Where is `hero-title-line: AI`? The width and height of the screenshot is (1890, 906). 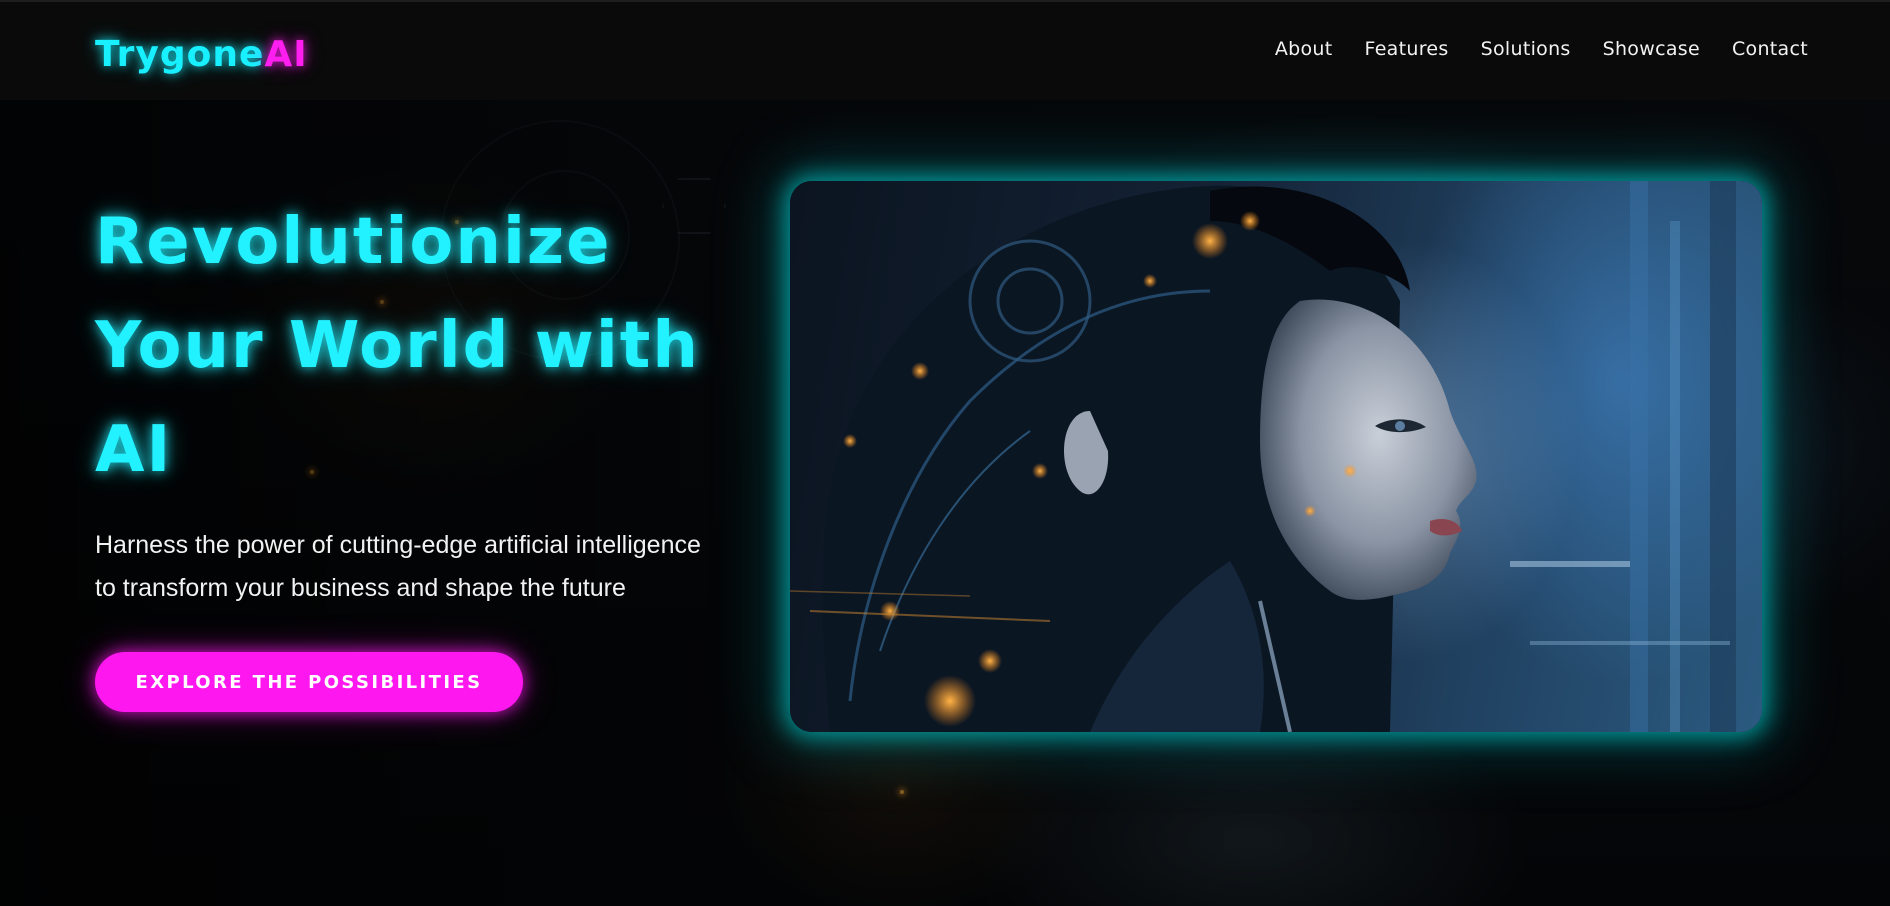
hero-title-line: AI is located at coordinates (134, 450).